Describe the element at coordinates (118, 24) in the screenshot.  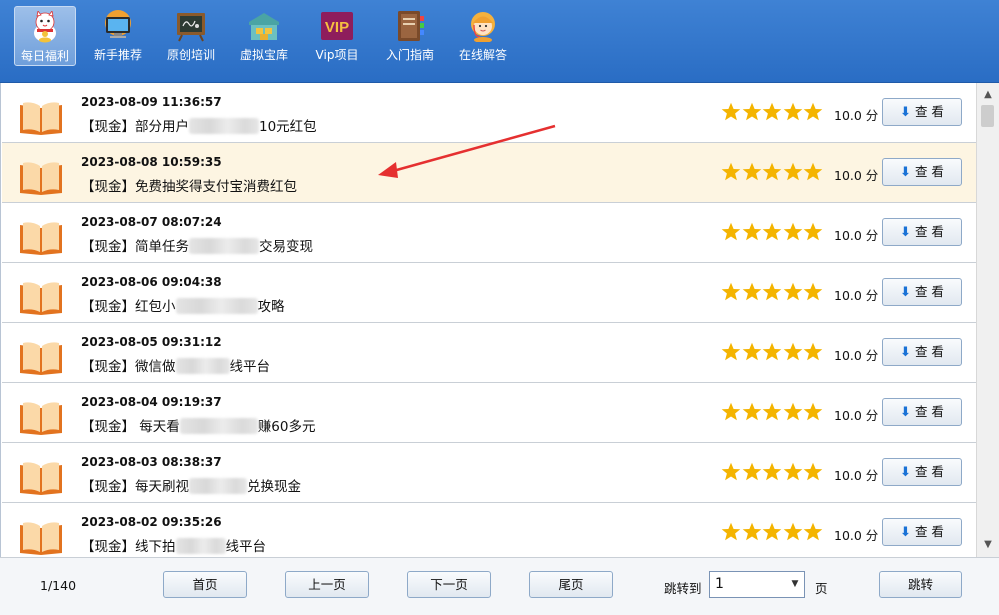
I see `monitor-icon` at that location.